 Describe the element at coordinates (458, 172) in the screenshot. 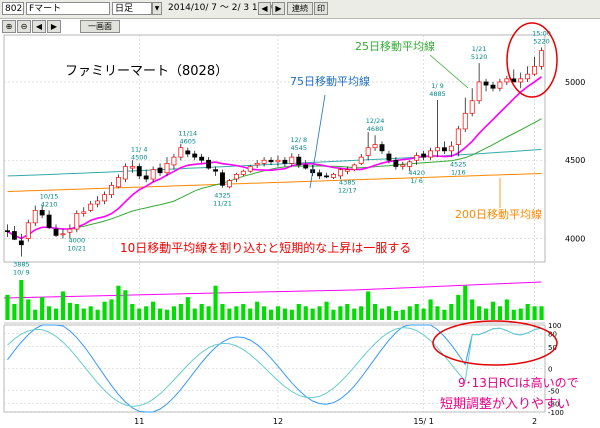

I see `price-annotation: 1/16` at that location.